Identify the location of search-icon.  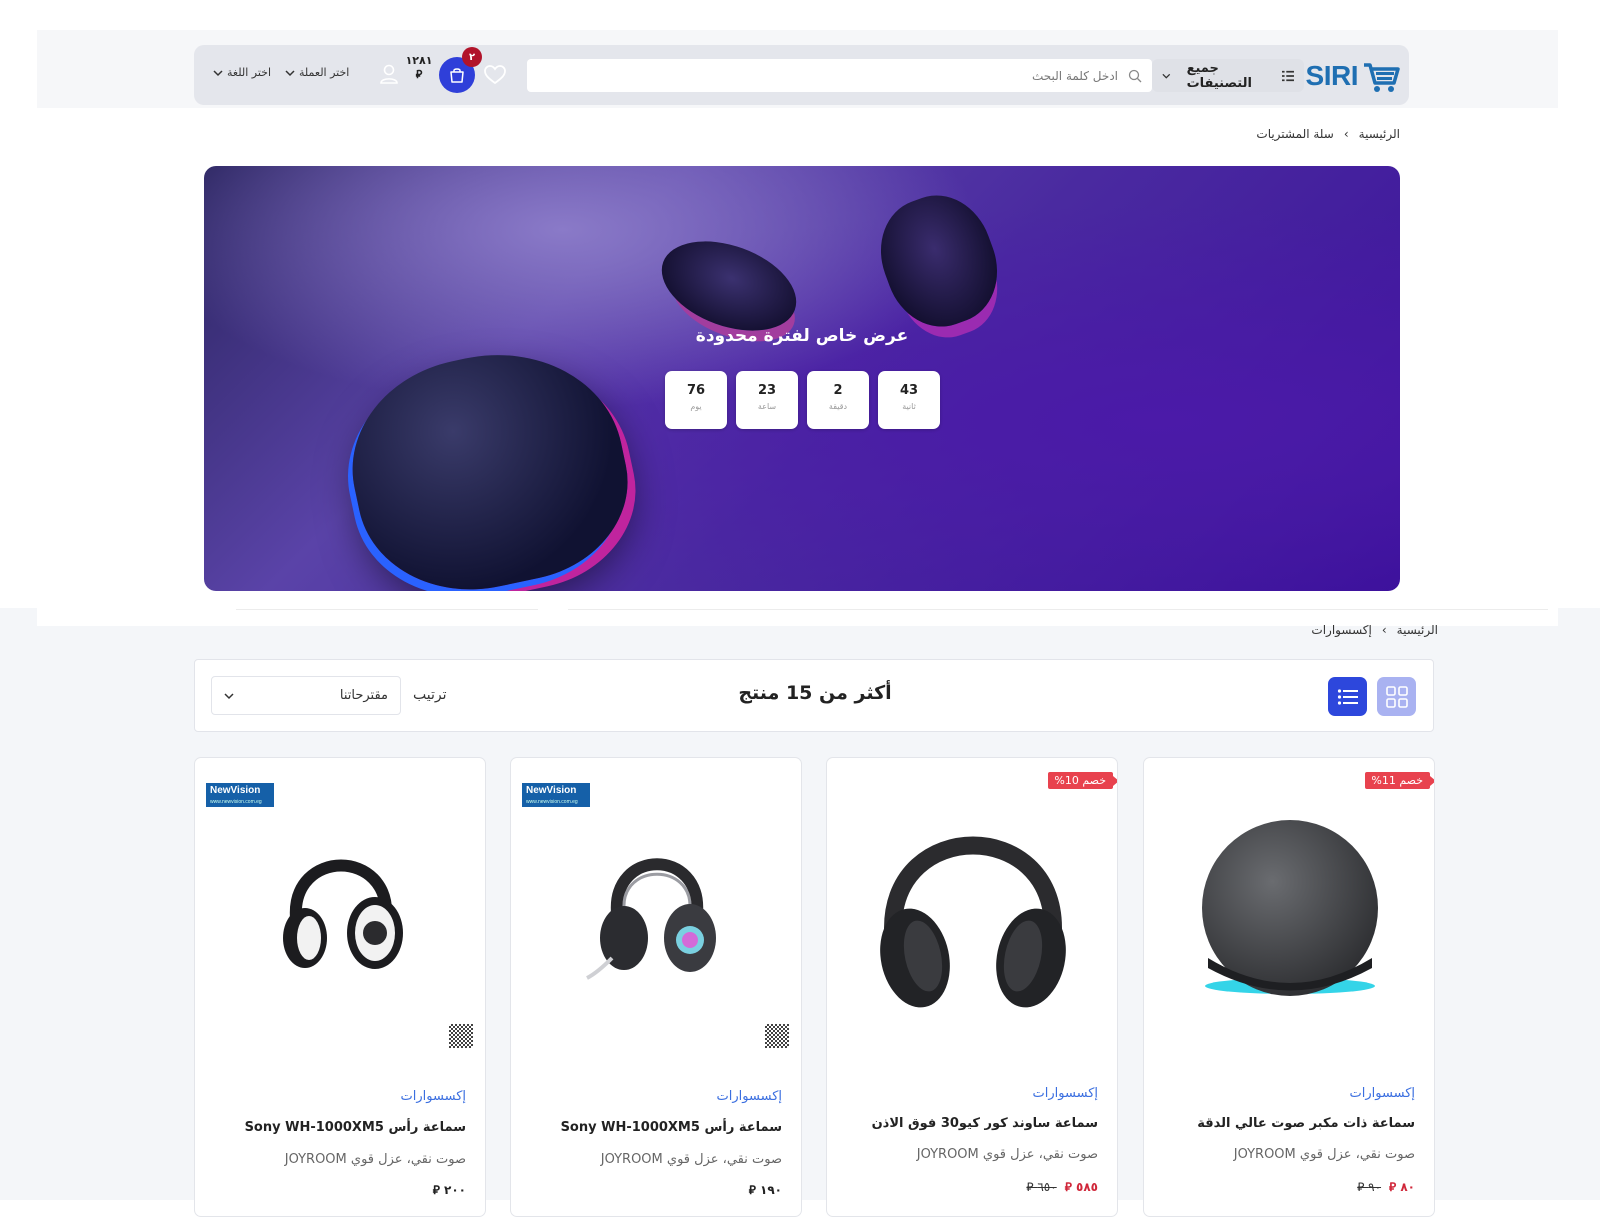
(1135, 75).